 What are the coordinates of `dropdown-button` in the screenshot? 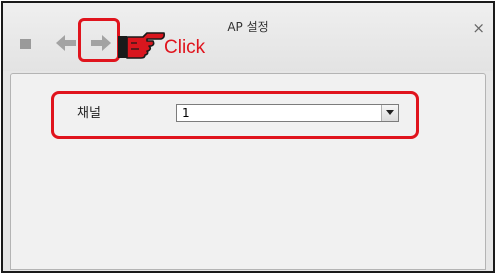 It's located at (389, 113).